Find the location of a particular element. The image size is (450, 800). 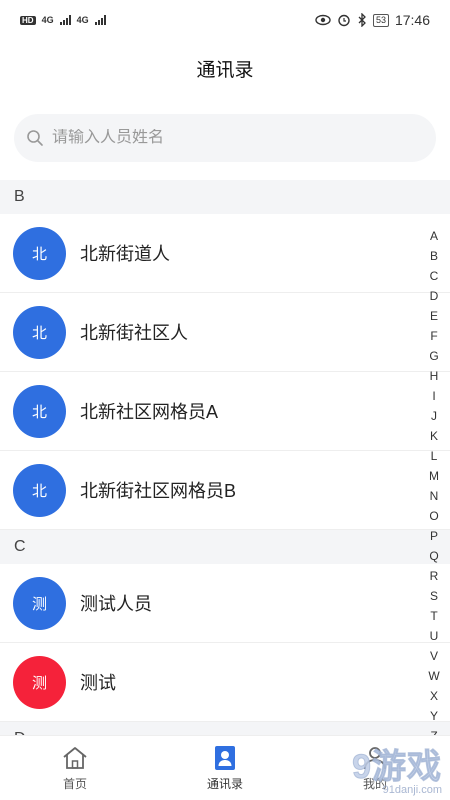

index-letter-p: P is located at coordinates (434, 536).